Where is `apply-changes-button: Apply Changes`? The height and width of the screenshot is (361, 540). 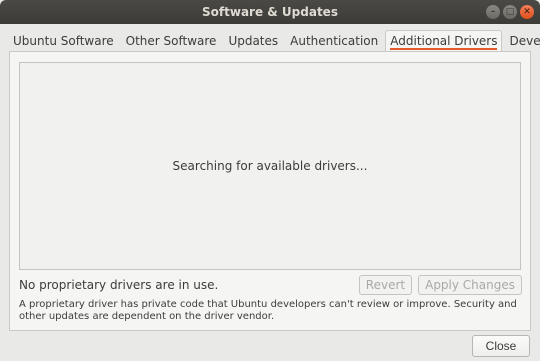
apply-changes-button: Apply Changes is located at coordinates (470, 285).